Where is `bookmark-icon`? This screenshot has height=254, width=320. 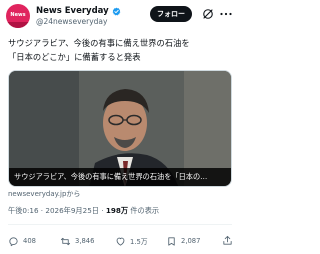 bookmark-icon is located at coordinates (171, 241).